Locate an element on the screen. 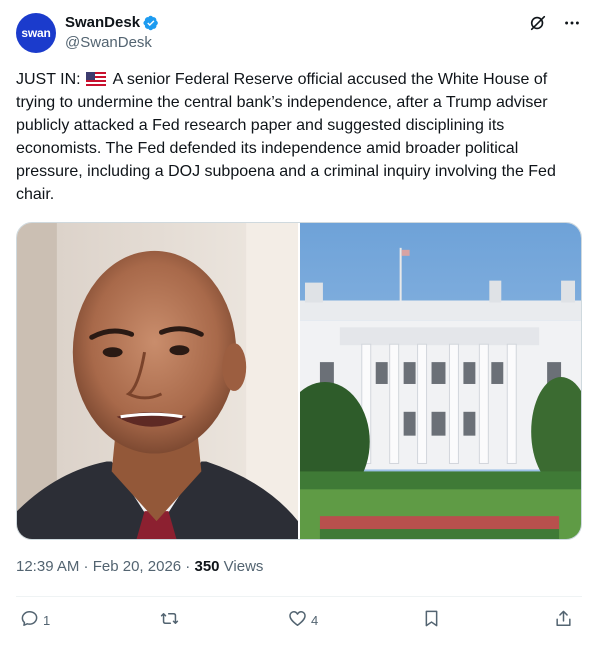 This screenshot has width=598, height=645. tweet-meta: 12:39 AM · Feb 20, 2026 · 350 Views is located at coordinates (139, 566).